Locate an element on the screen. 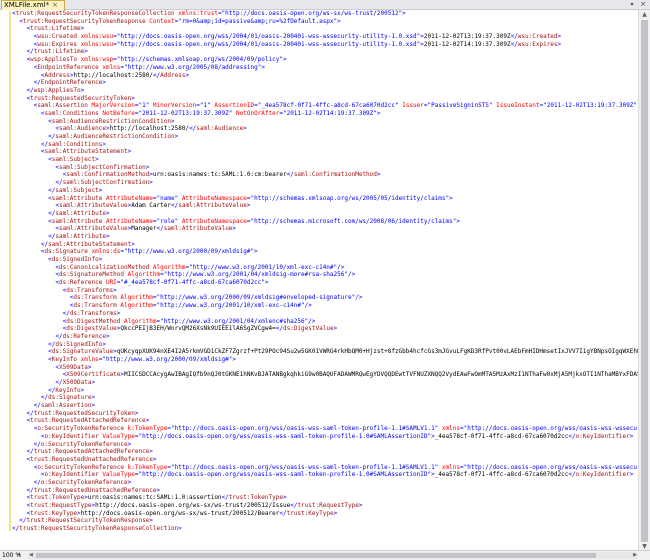  horizontal-scrollbar: ◀ ▶ is located at coordinates (333, 555).